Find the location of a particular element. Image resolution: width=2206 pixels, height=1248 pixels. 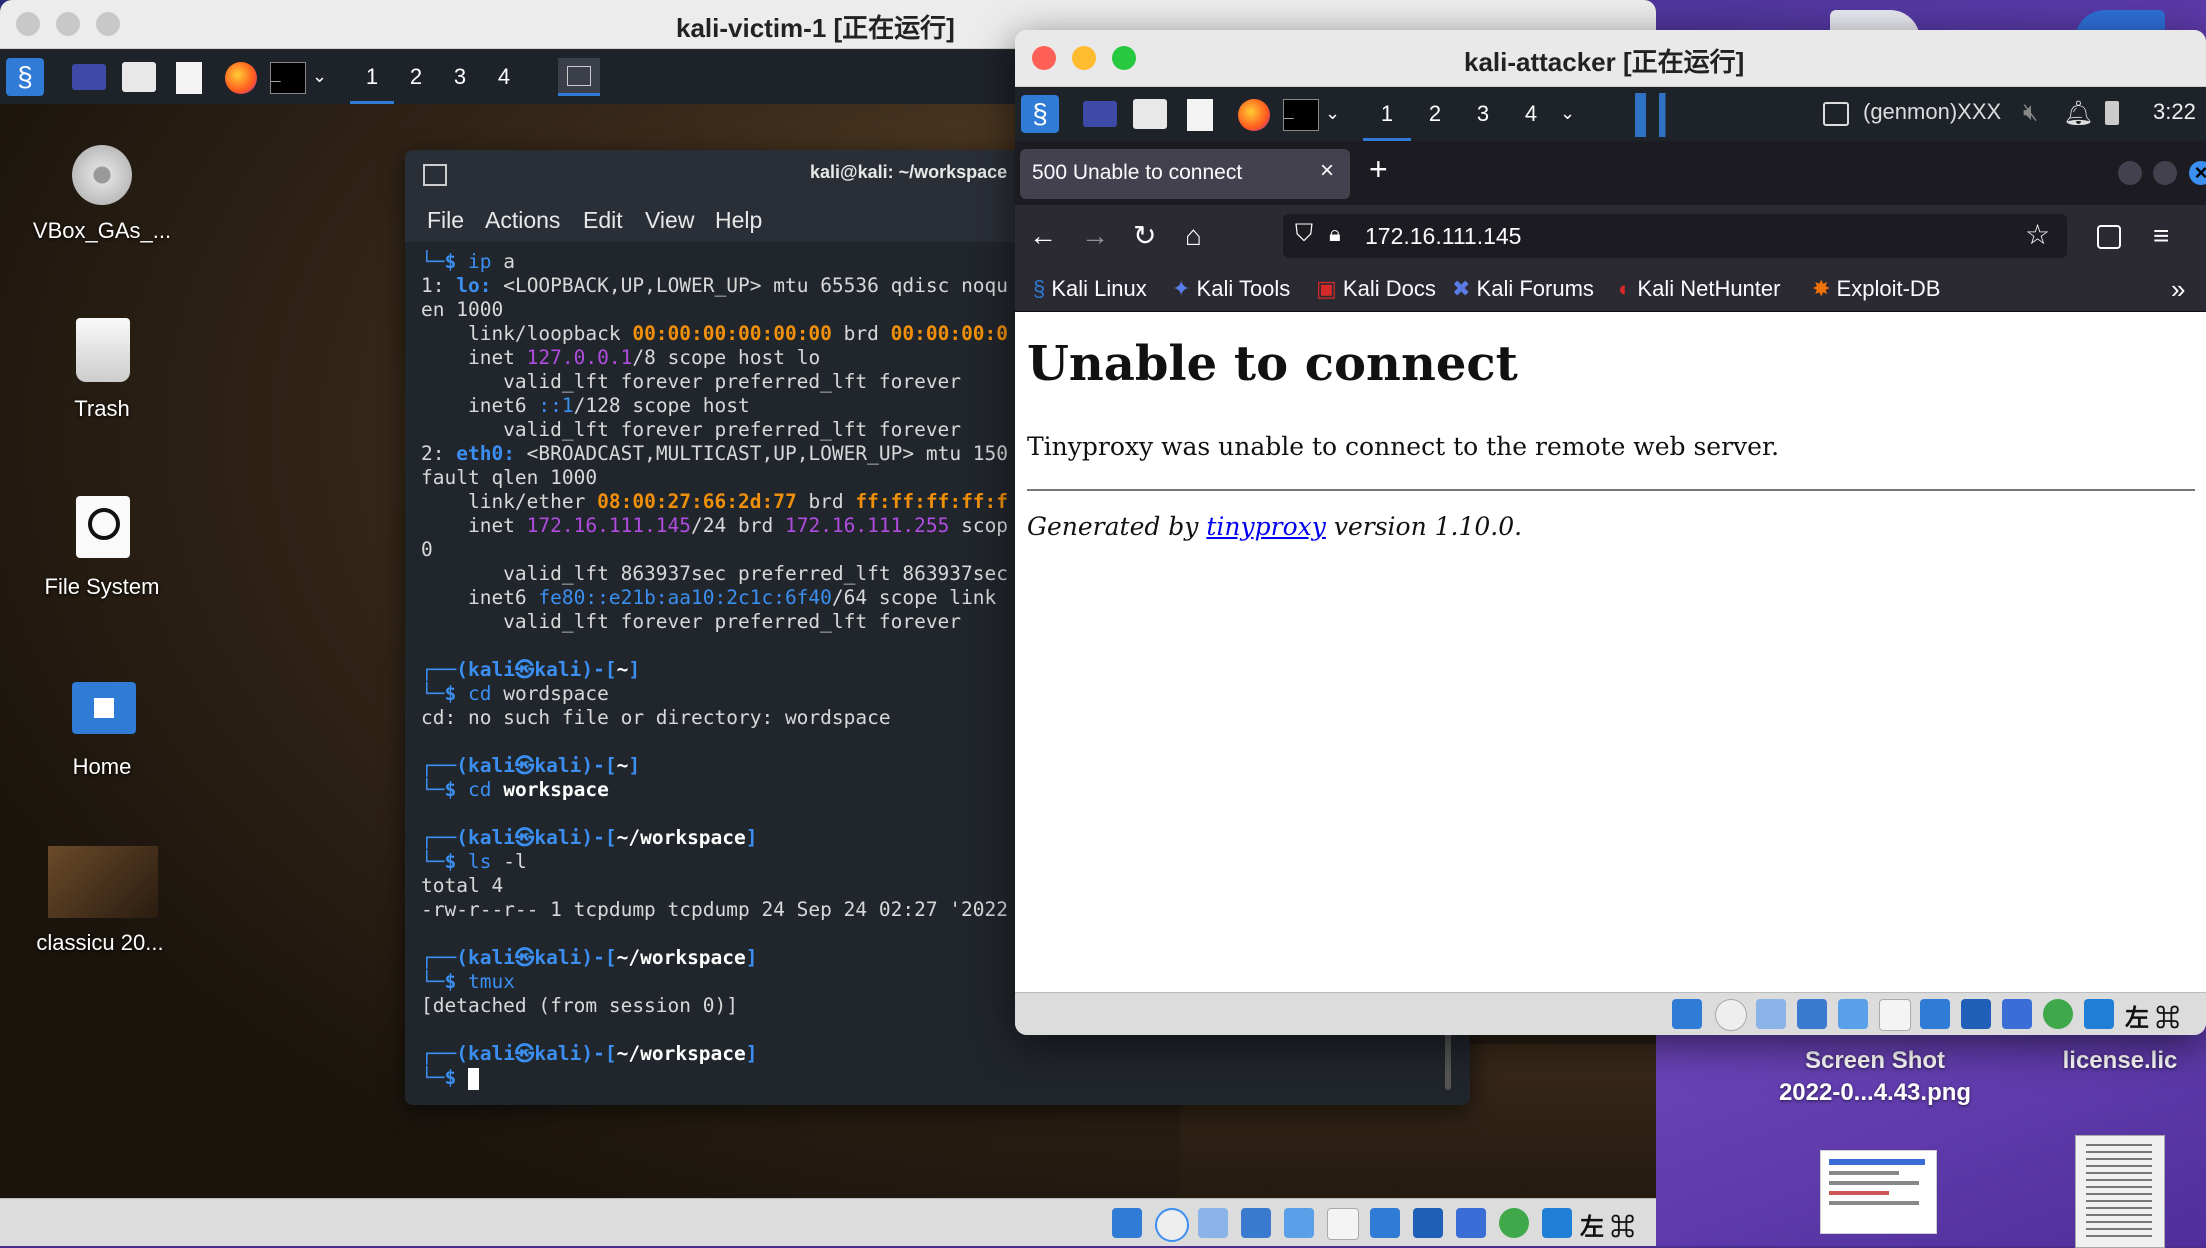

page-heading: Unable to connect is located at coordinates (1272, 364).